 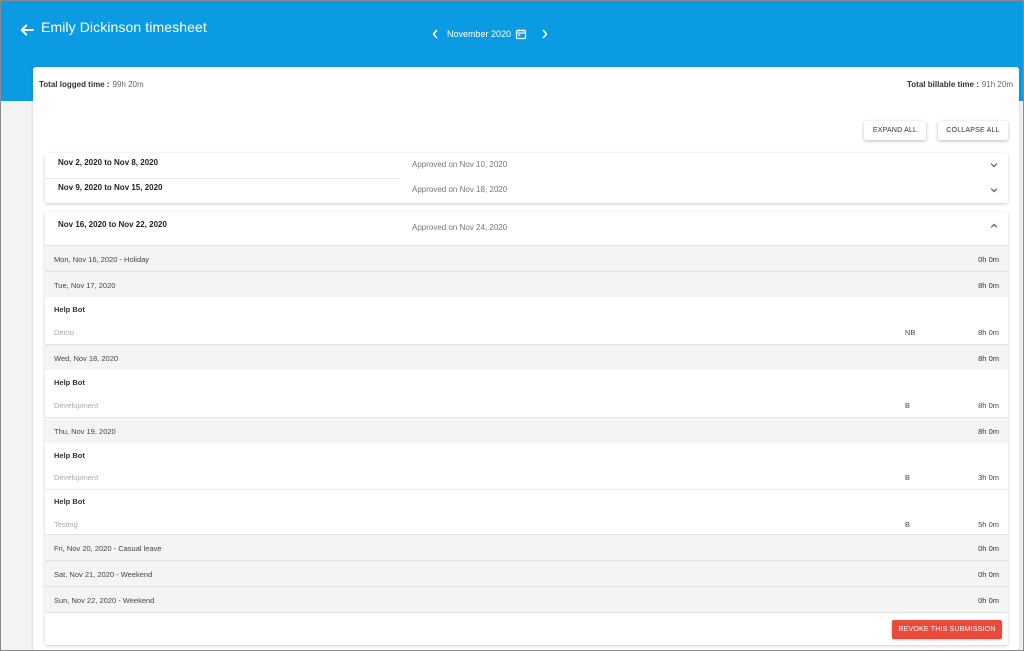 What do you see at coordinates (112, 224) in the screenshot?
I see `week-range: Nov 16, 2020 to Nov 22, 2020` at bounding box center [112, 224].